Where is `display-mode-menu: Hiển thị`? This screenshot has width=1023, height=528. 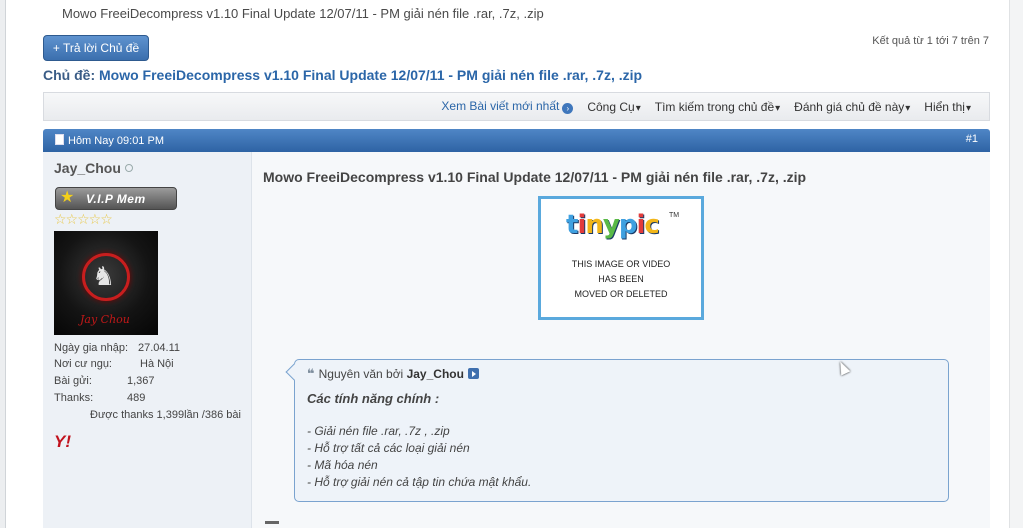
display-mode-menu: Hiển thị is located at coordinates (947, 107).